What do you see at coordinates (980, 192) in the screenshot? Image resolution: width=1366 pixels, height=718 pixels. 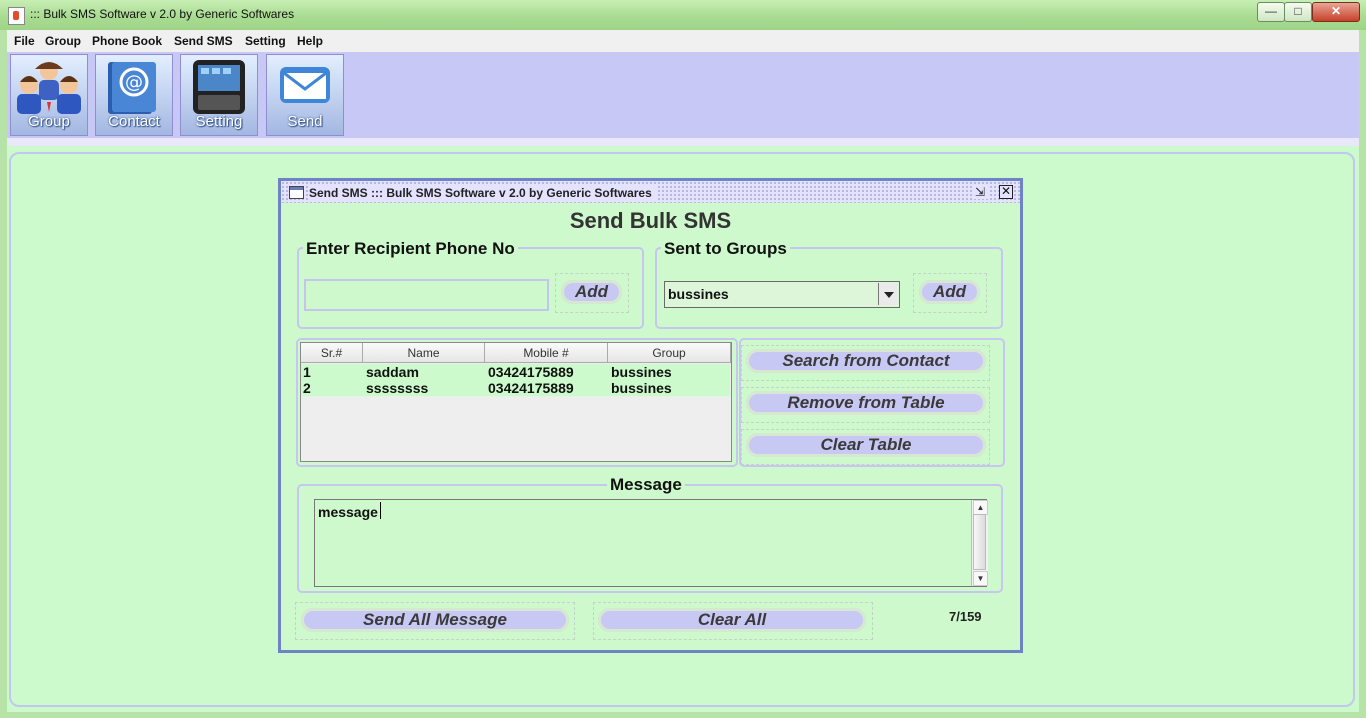 I see `frame-restore-button: ⇲` at bounding box center [980, 192].